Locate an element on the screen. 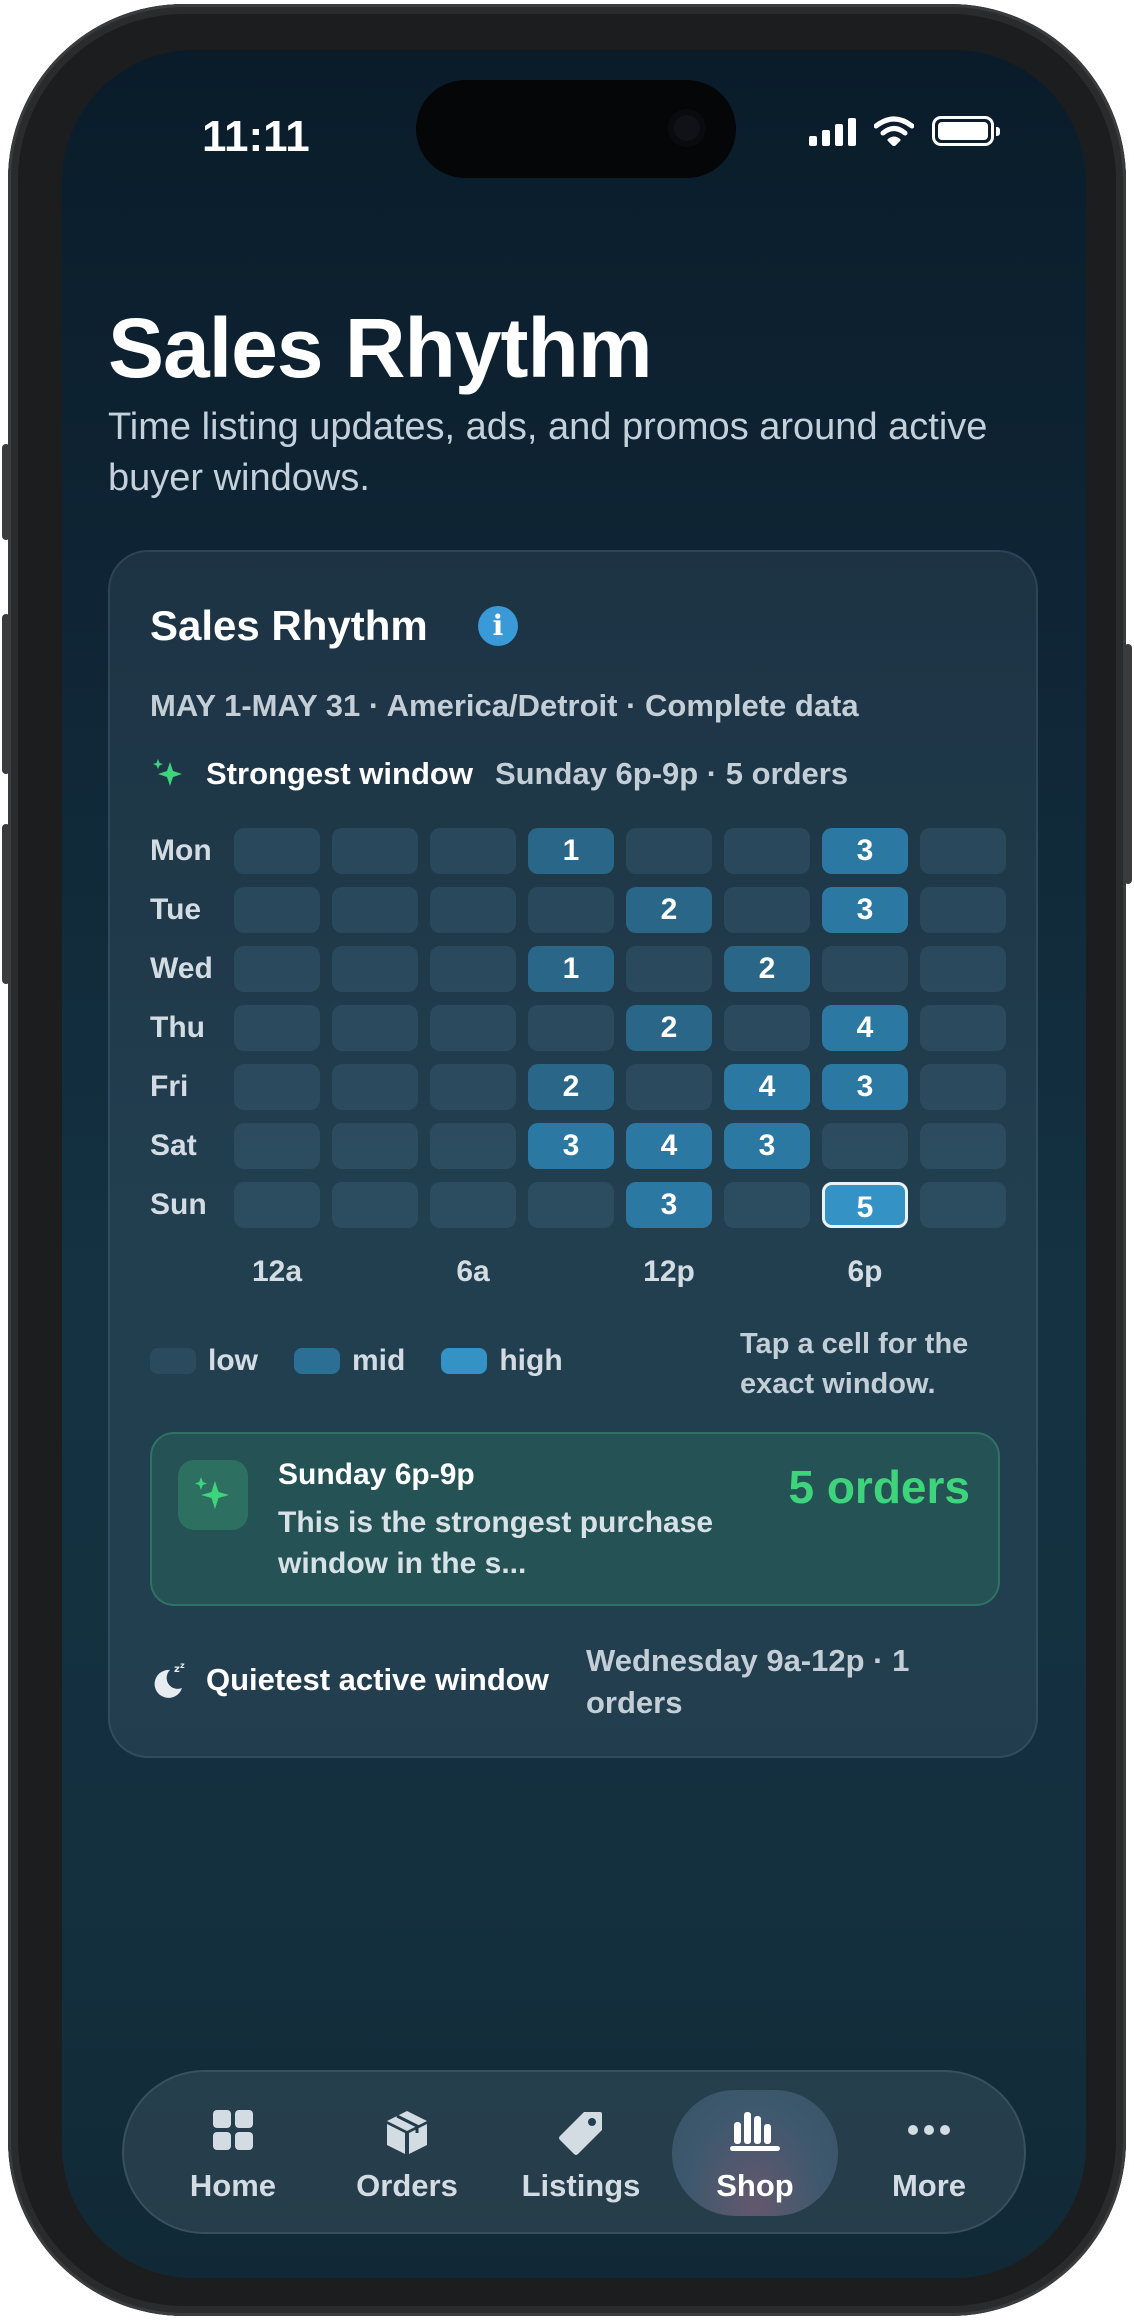  svg-text: z is located at coordinates (182, 1665).